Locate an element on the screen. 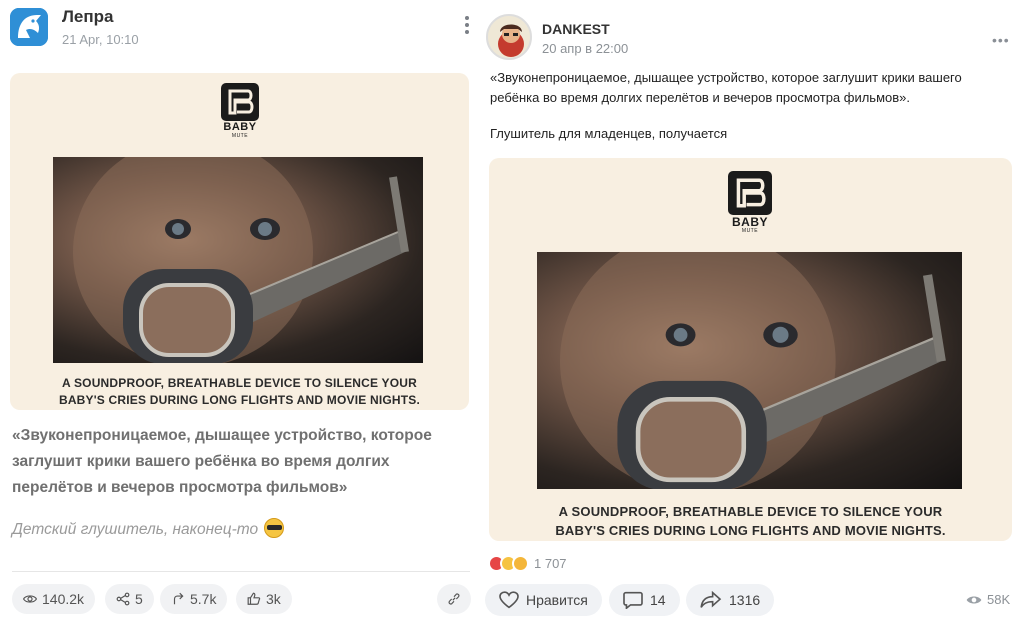 The height and width of the screenshot is (620, 1024). views-count: 140.2k is located at coordinates (63, 599).